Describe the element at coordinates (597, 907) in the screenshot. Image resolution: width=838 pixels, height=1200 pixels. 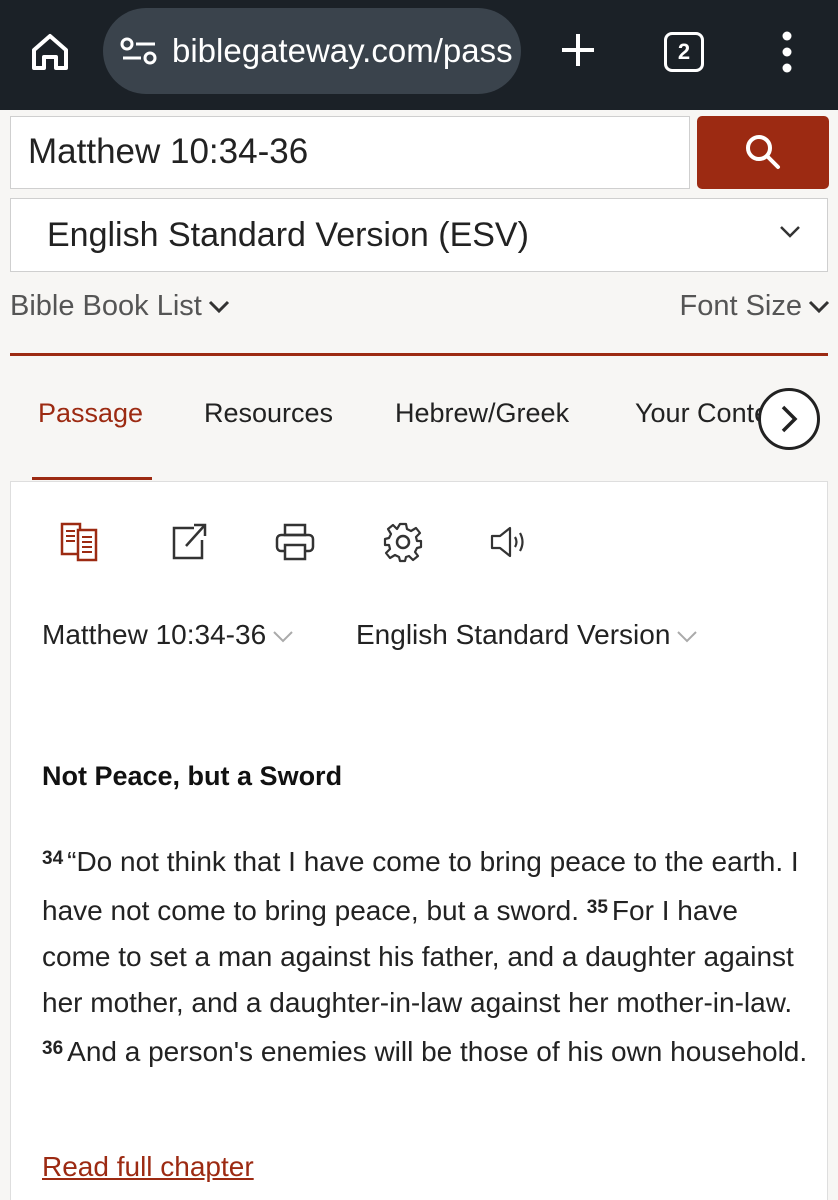
I see `verse-number: 35` at that location.